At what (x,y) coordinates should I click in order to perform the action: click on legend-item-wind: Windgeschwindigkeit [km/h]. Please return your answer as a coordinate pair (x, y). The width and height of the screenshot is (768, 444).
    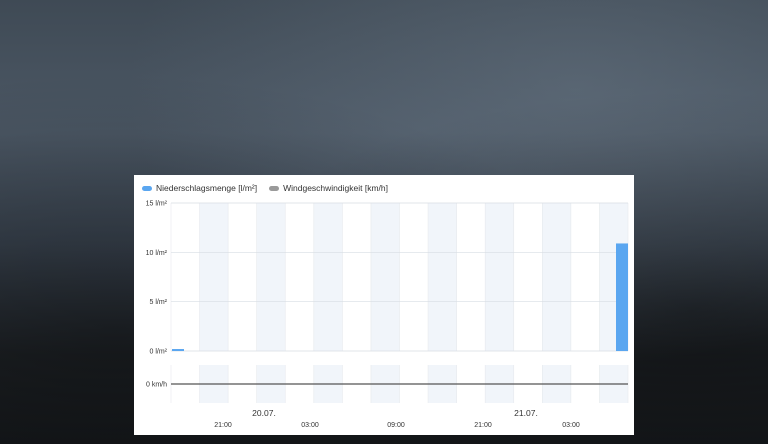
    Looking at the image, I should click on (328, 188).